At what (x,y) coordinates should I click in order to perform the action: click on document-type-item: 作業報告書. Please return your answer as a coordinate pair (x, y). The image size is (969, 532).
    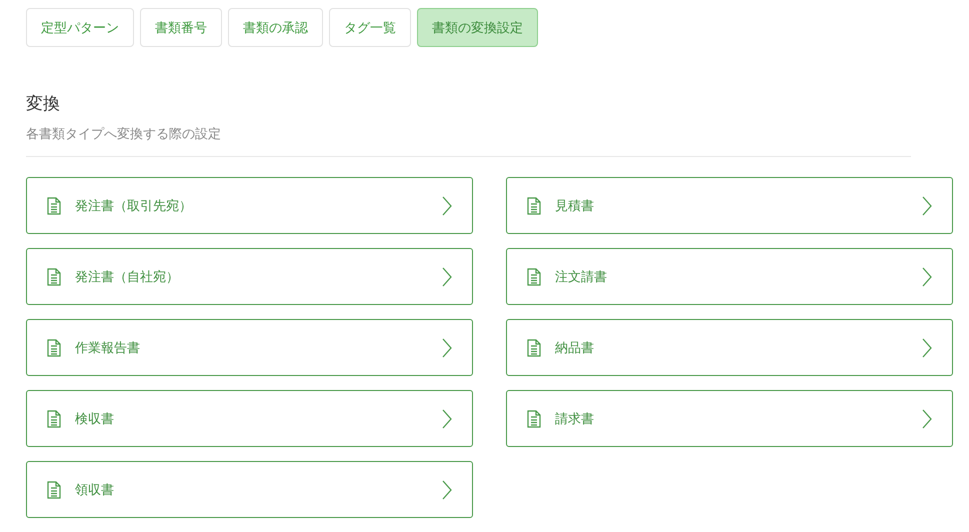
    Looking at the image, I should click on (249, 347).